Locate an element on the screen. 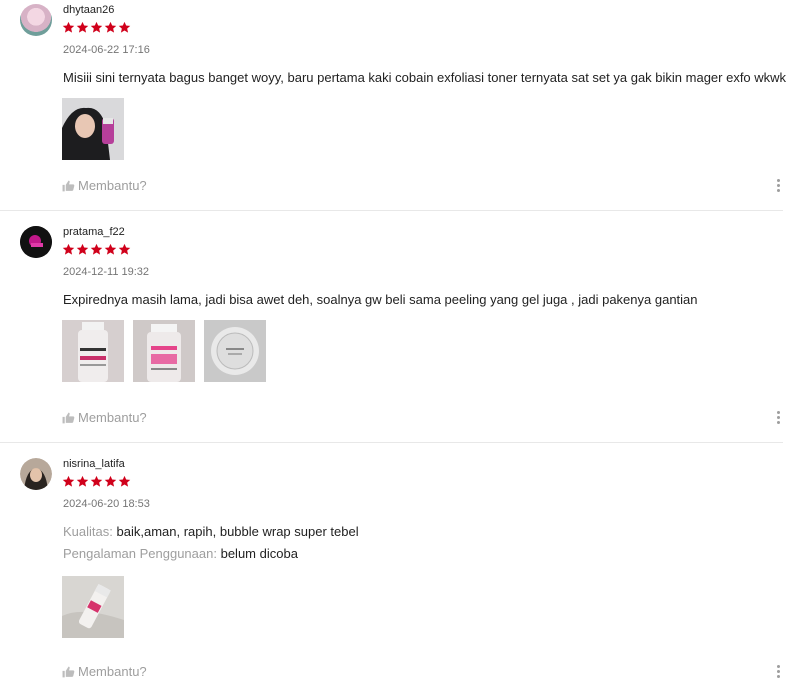  reviewer-username: dhytaan26 is located at coordinates (88, 10).